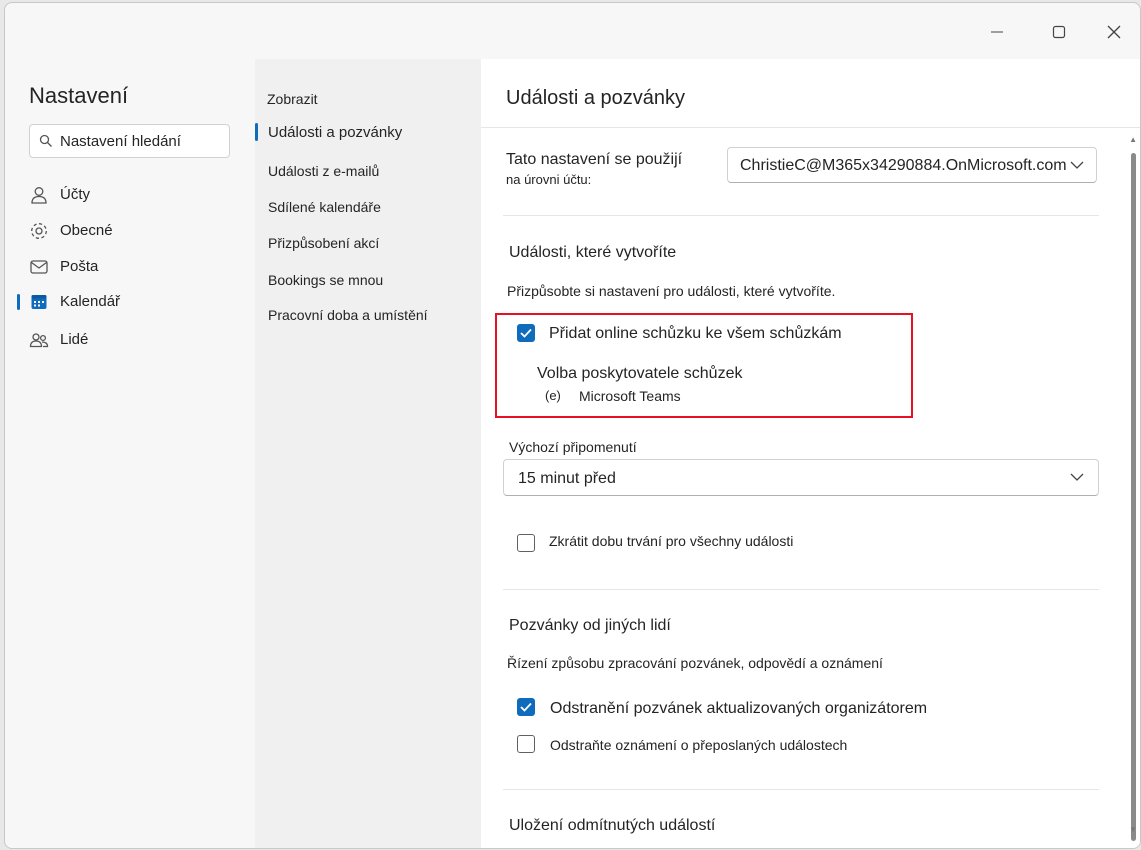  I want to click on content-header: Události a pozvánky, so click(810, 93).